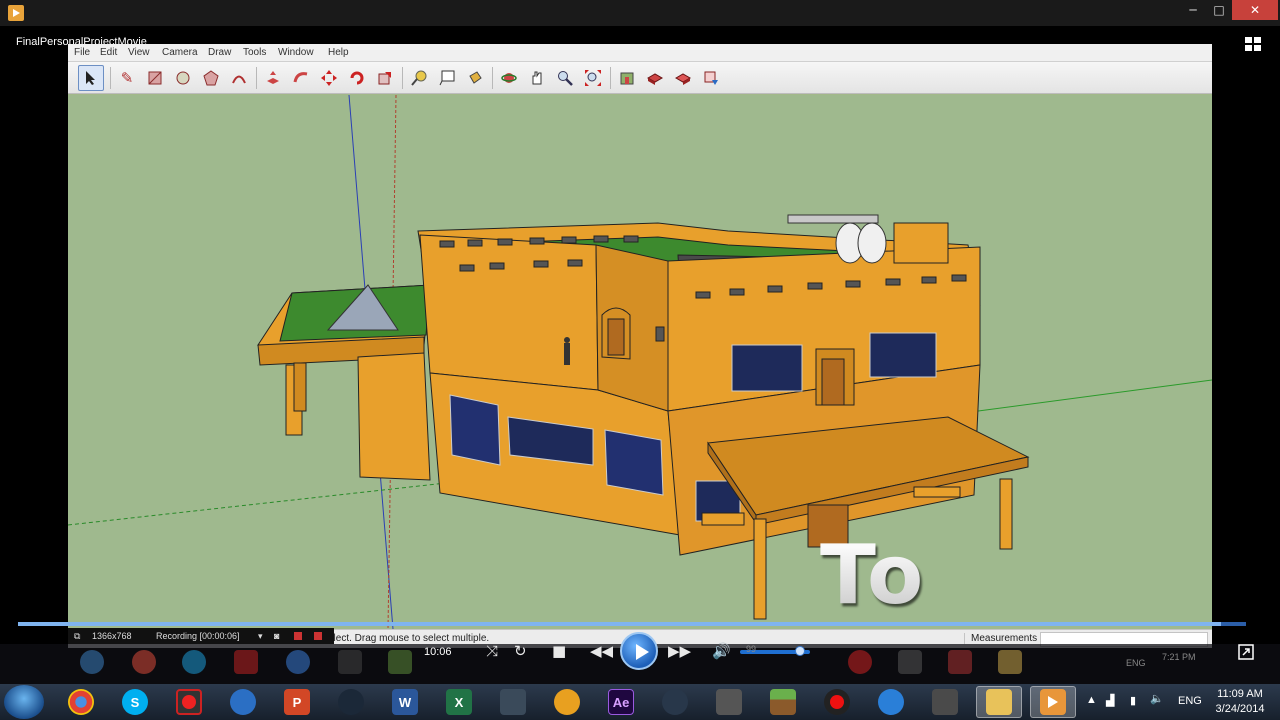 This screenshot has width=1280, height=720. I want to click on clock-time: 11:09 AM, so click(1240, 694).